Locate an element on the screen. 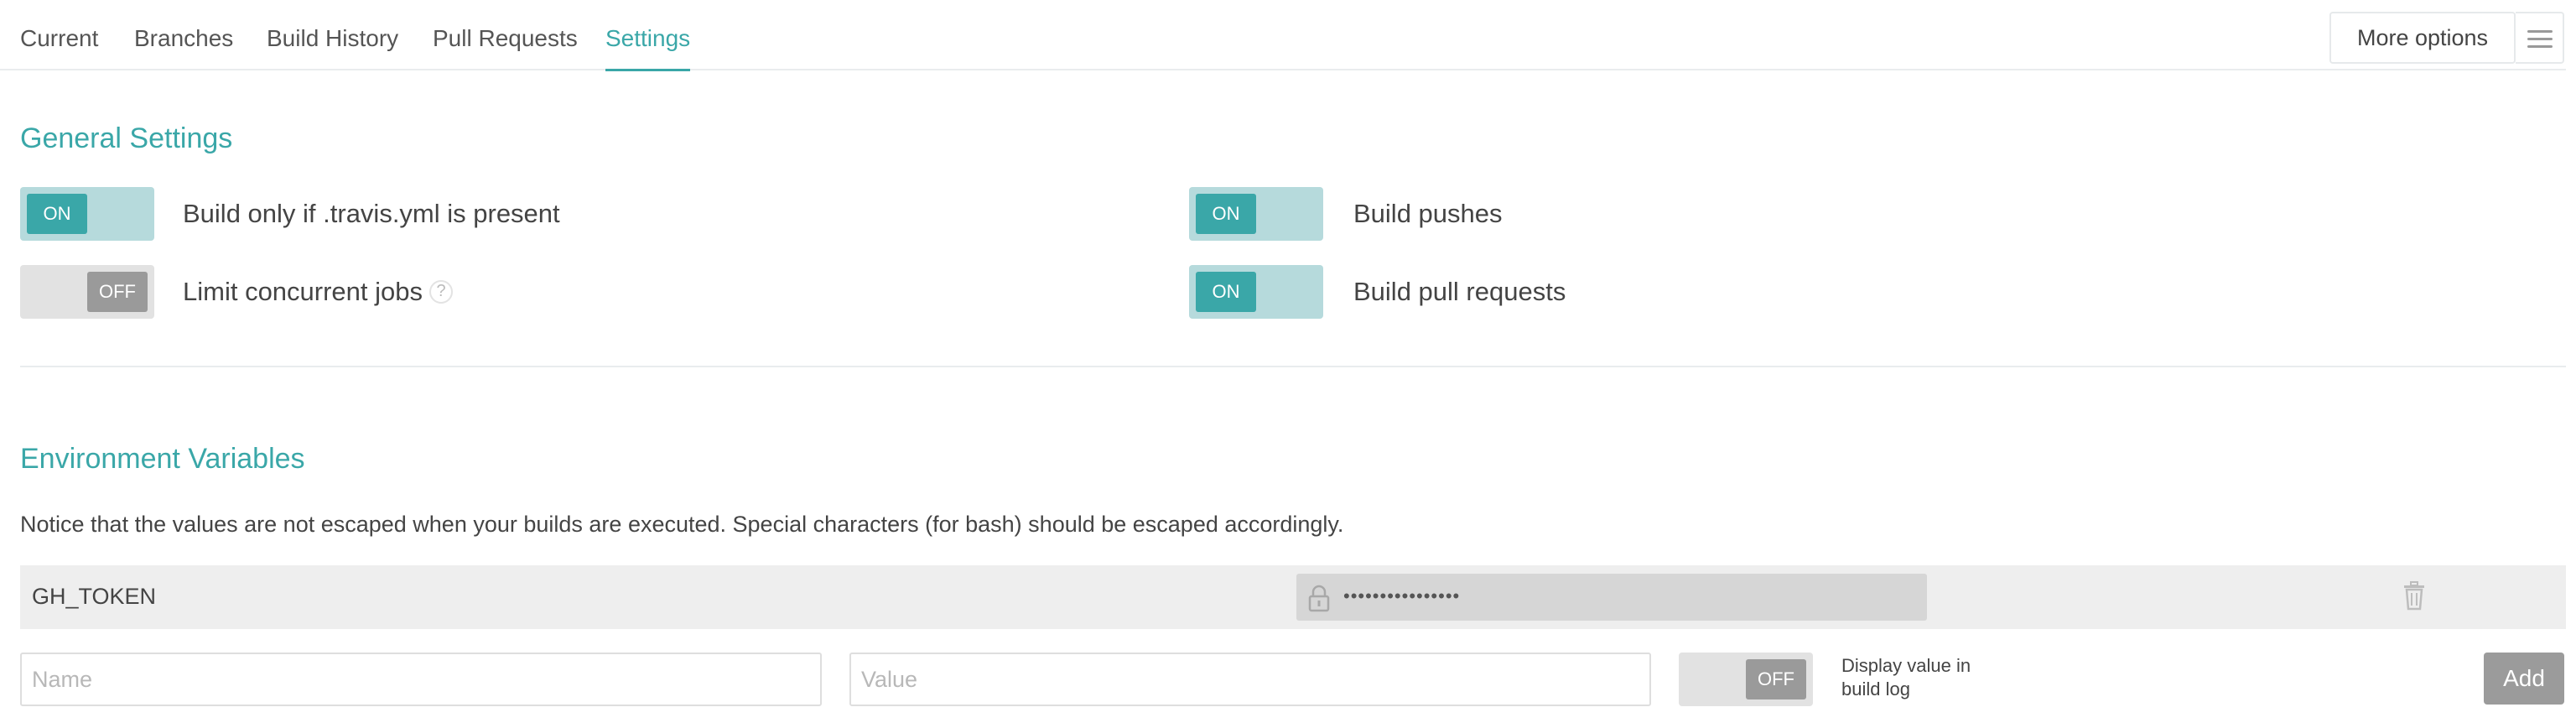  build-only-travis-yml-toggle: ON is located at coordinates (87, 214).